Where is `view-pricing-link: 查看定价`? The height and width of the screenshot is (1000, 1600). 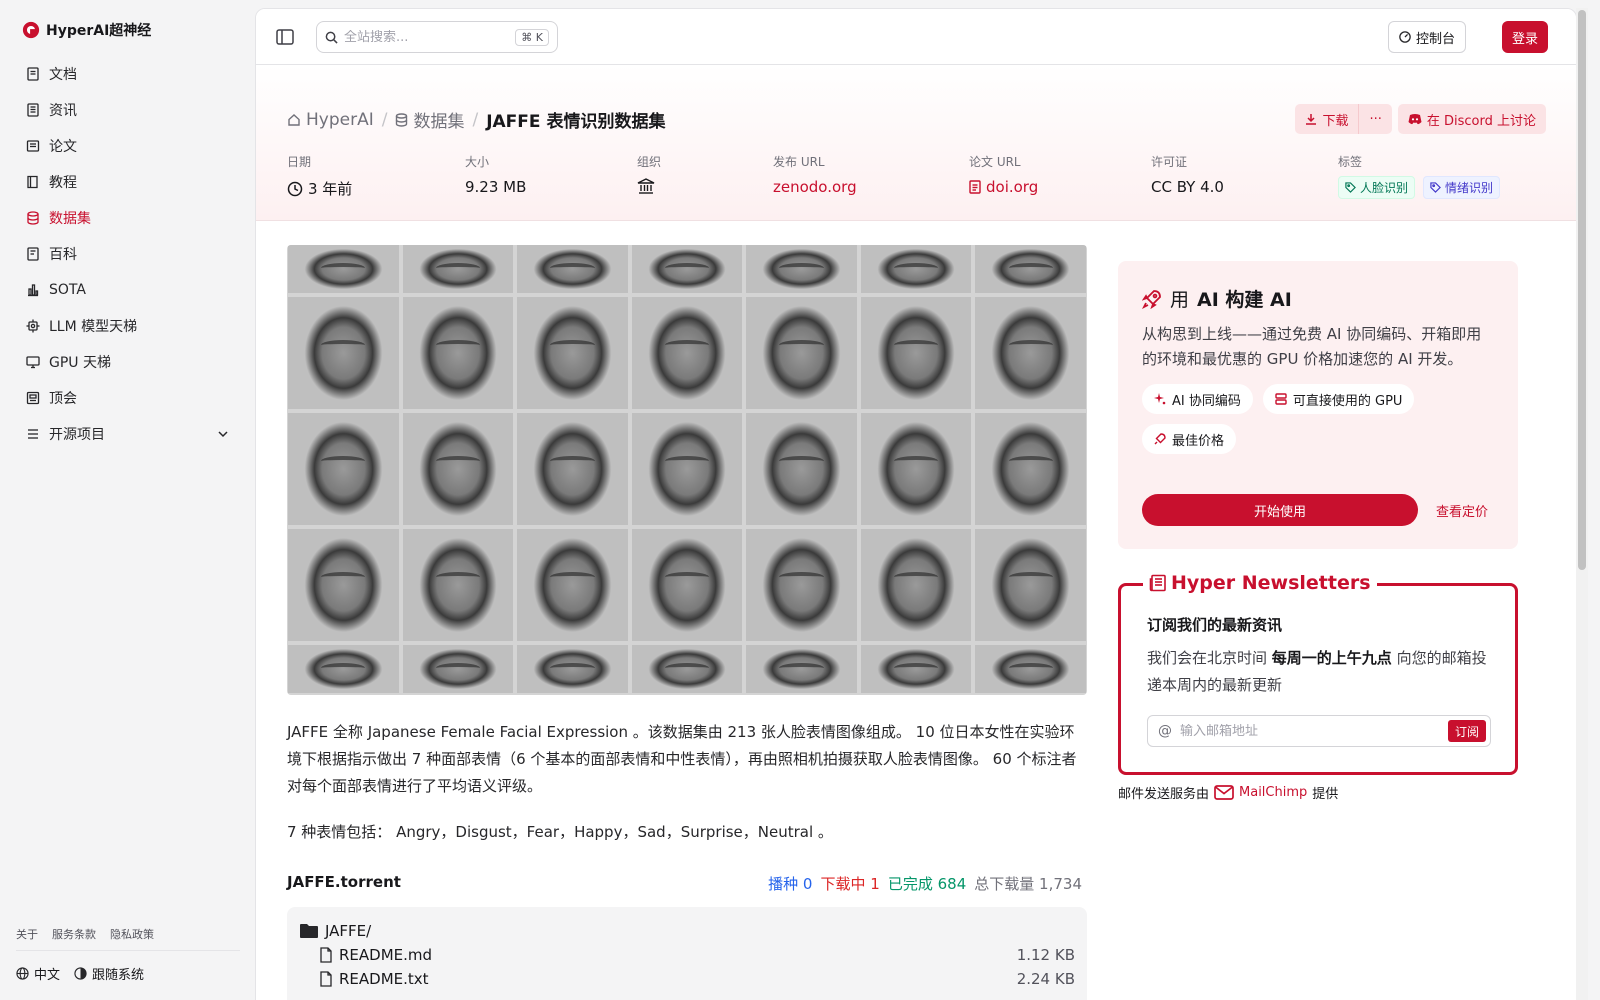 view-pricing-link: 查看定价 is located at coordinates (1462, 510).